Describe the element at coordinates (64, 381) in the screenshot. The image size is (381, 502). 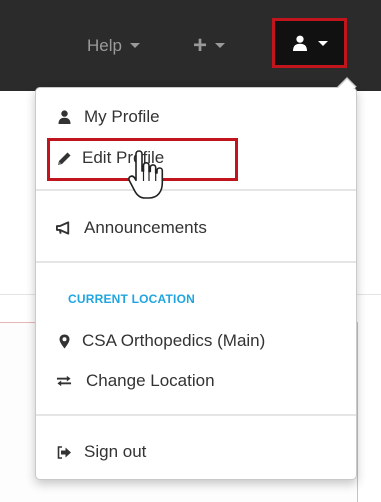
I see `exchange-icon` at that location.